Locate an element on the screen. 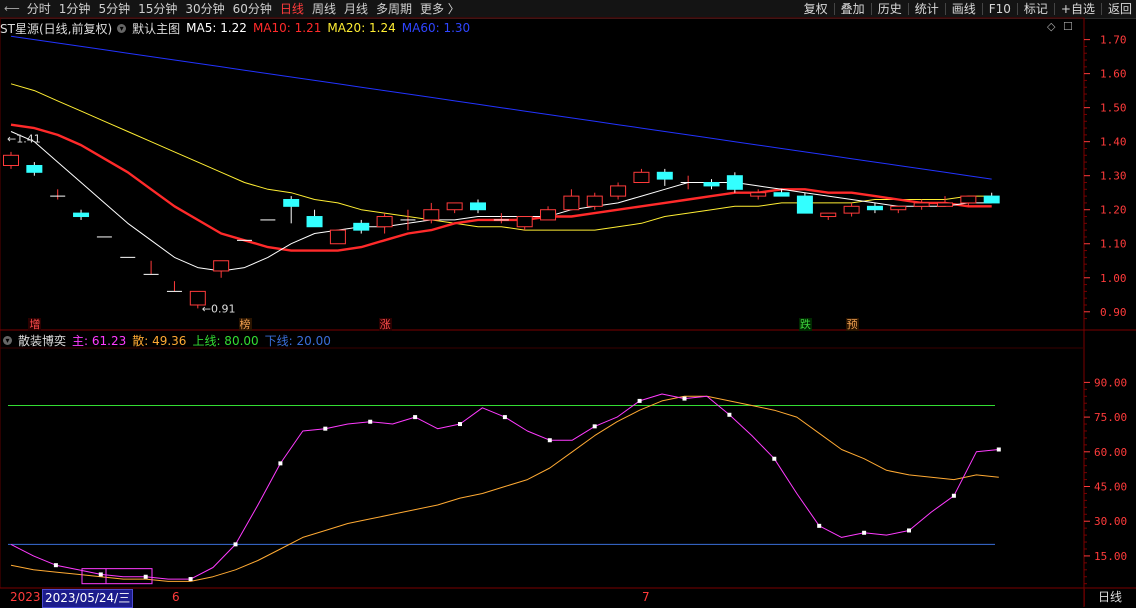  date-year-label: 2023 is located at coordinates (25, 597).